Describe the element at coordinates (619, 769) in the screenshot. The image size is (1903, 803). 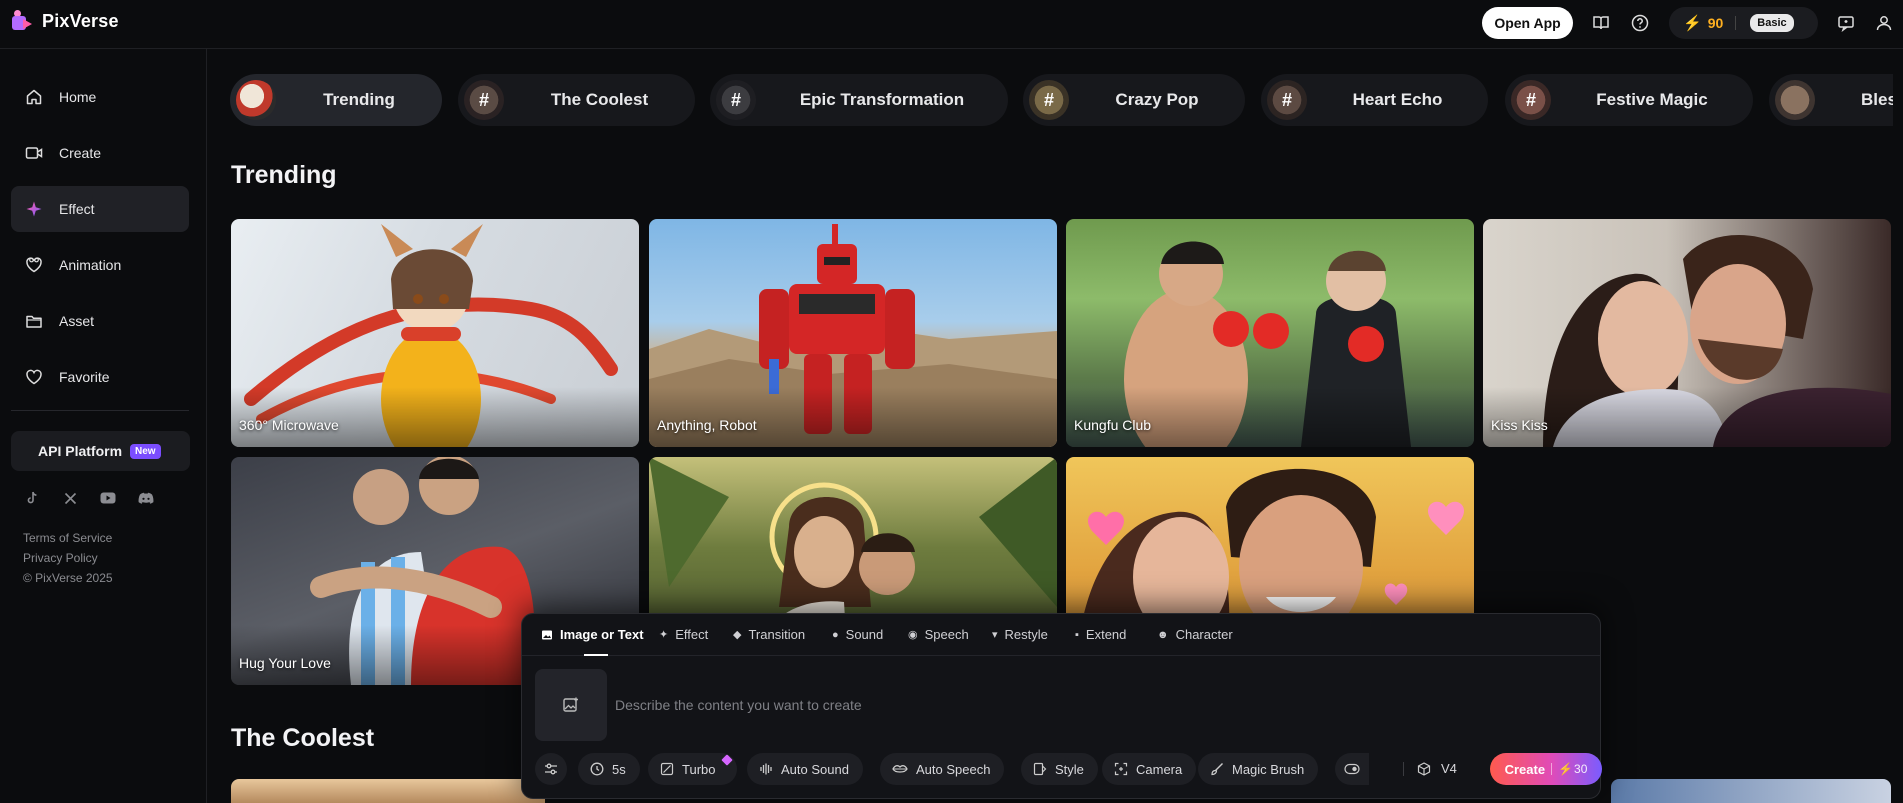
I see `duration-value: 5s` at that location.